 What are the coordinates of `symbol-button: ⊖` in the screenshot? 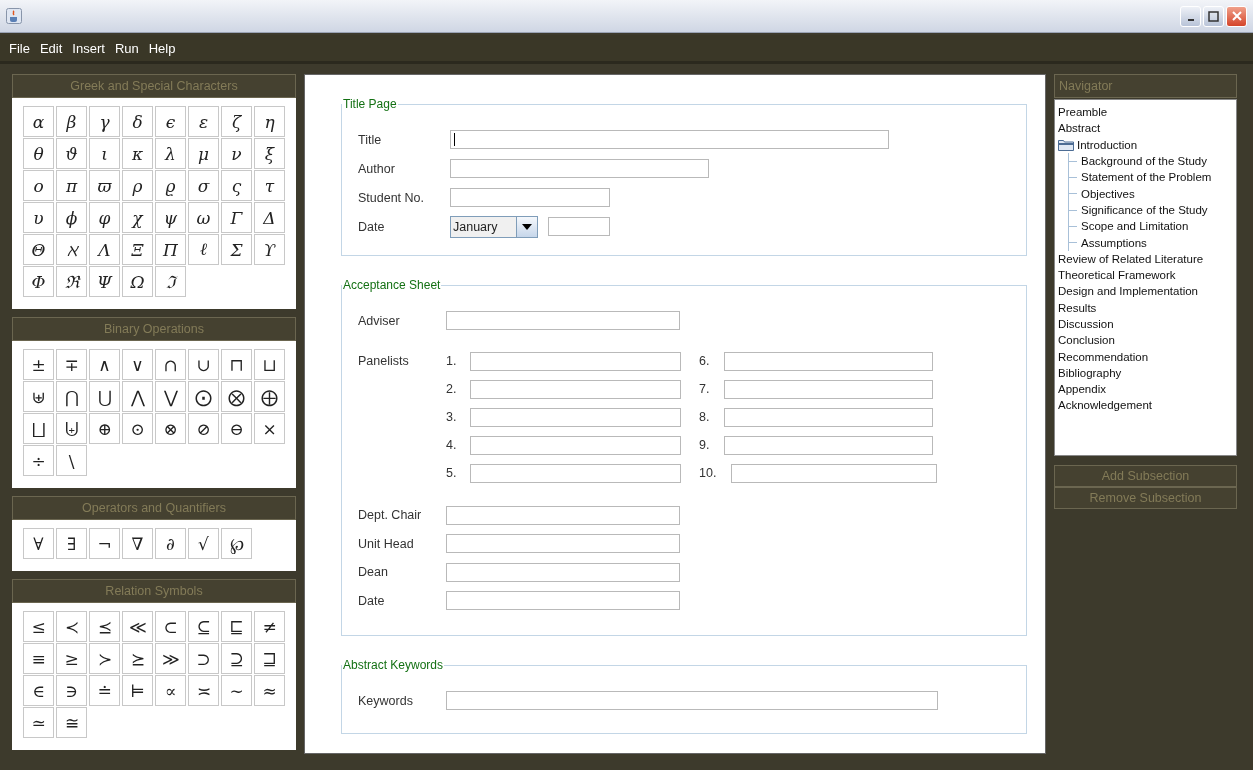 It's located at (236, 428).